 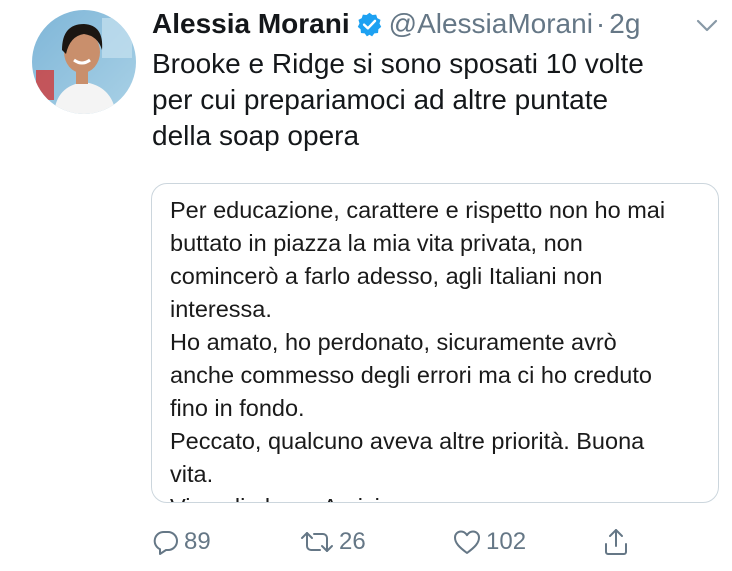 What do you see at coordinates (352, 541) in the screenshot?
I see `retweet-count: 26` at bounding box center [352, 541].